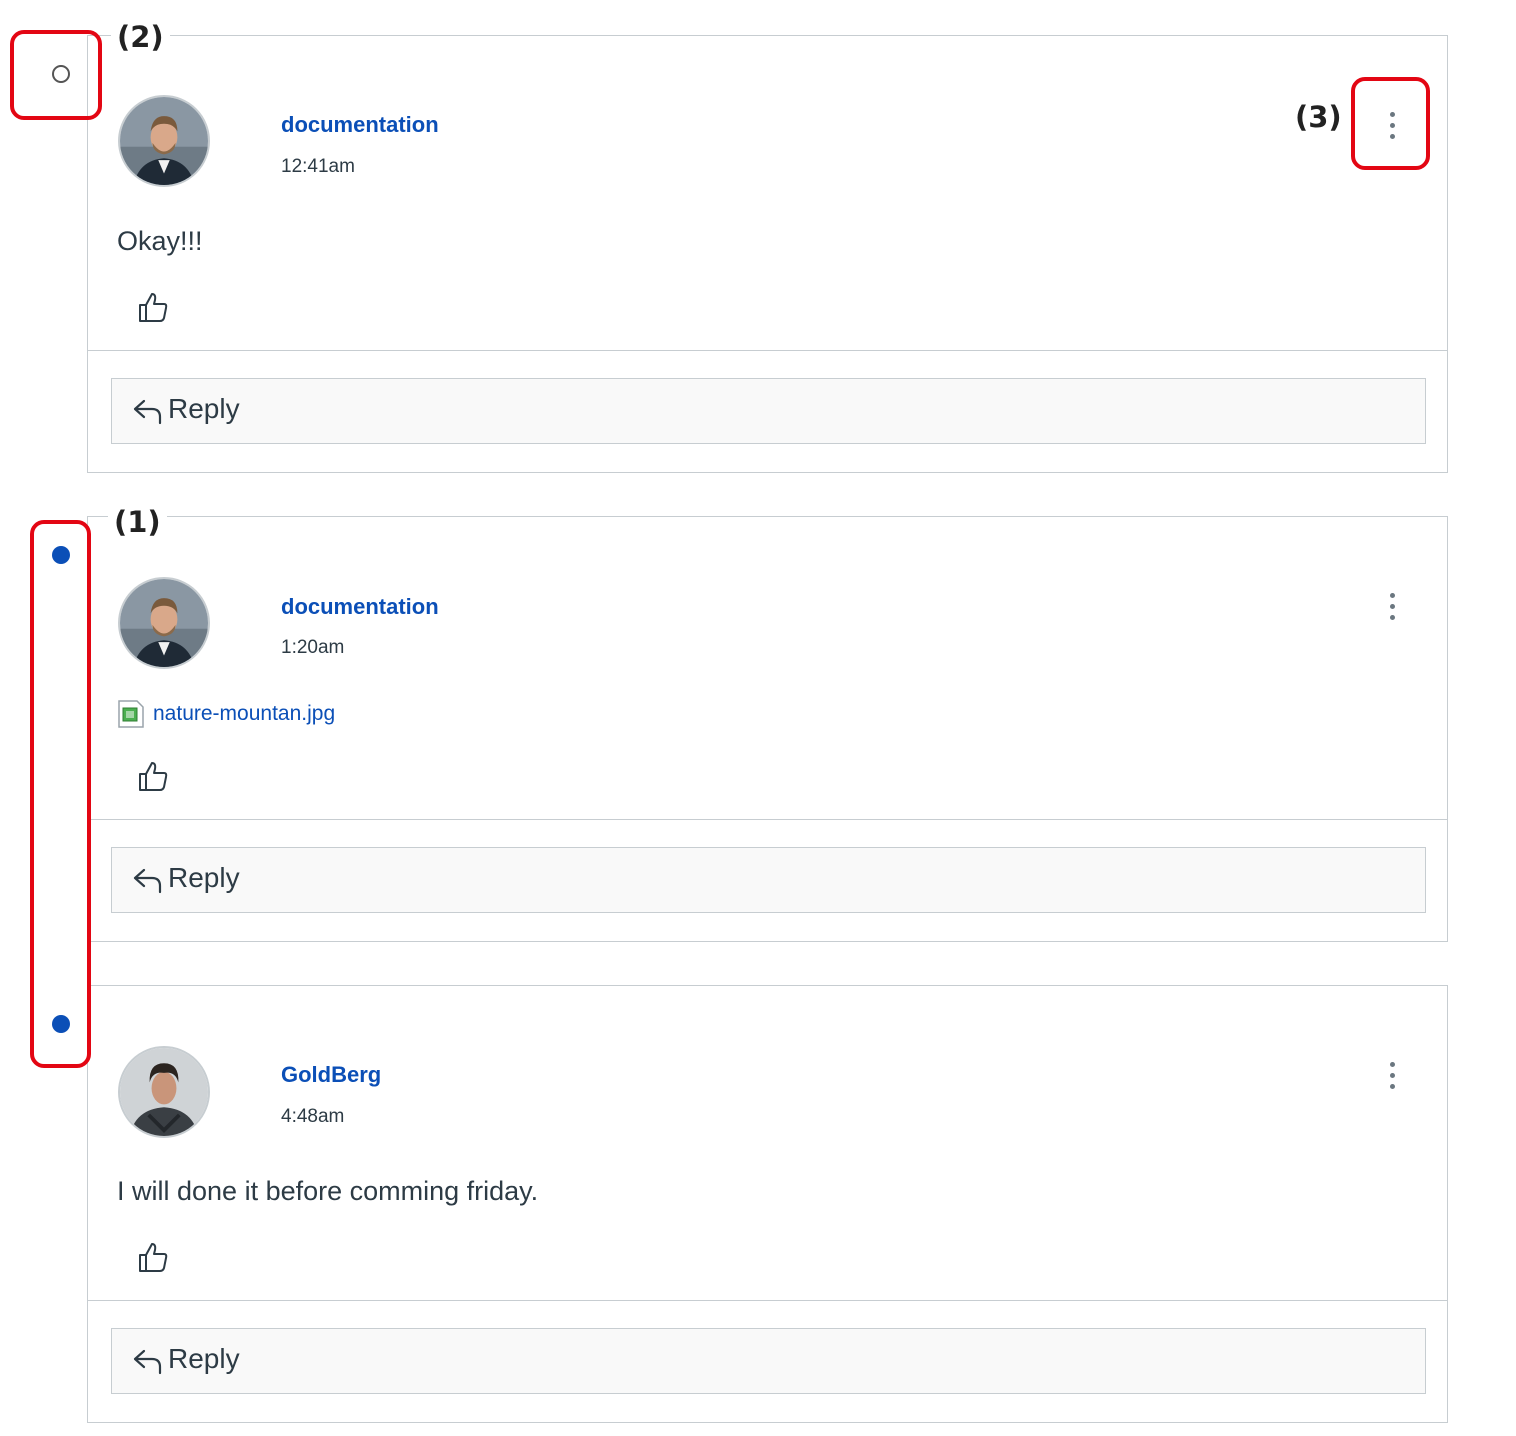 The image size is (1516, 1436). Describe the element at coordinates (331, 1075) in the screenshot. I see `author-name: GoldBerg` at that location.